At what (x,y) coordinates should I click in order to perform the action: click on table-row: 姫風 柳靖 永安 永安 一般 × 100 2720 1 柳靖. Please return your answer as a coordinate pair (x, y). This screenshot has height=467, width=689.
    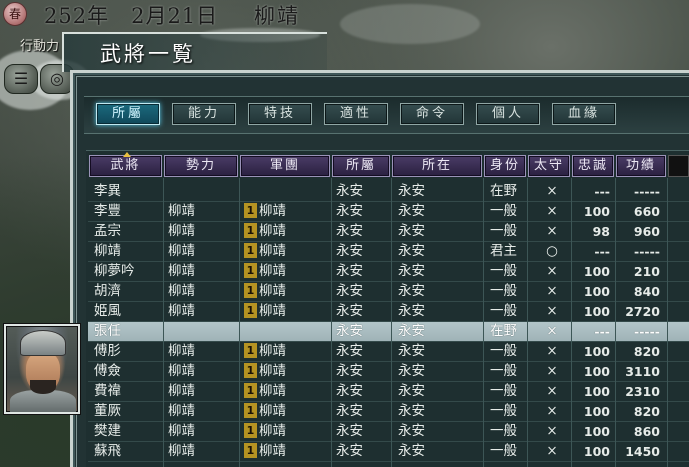
    Looking at the image, I should click on (388, 312).